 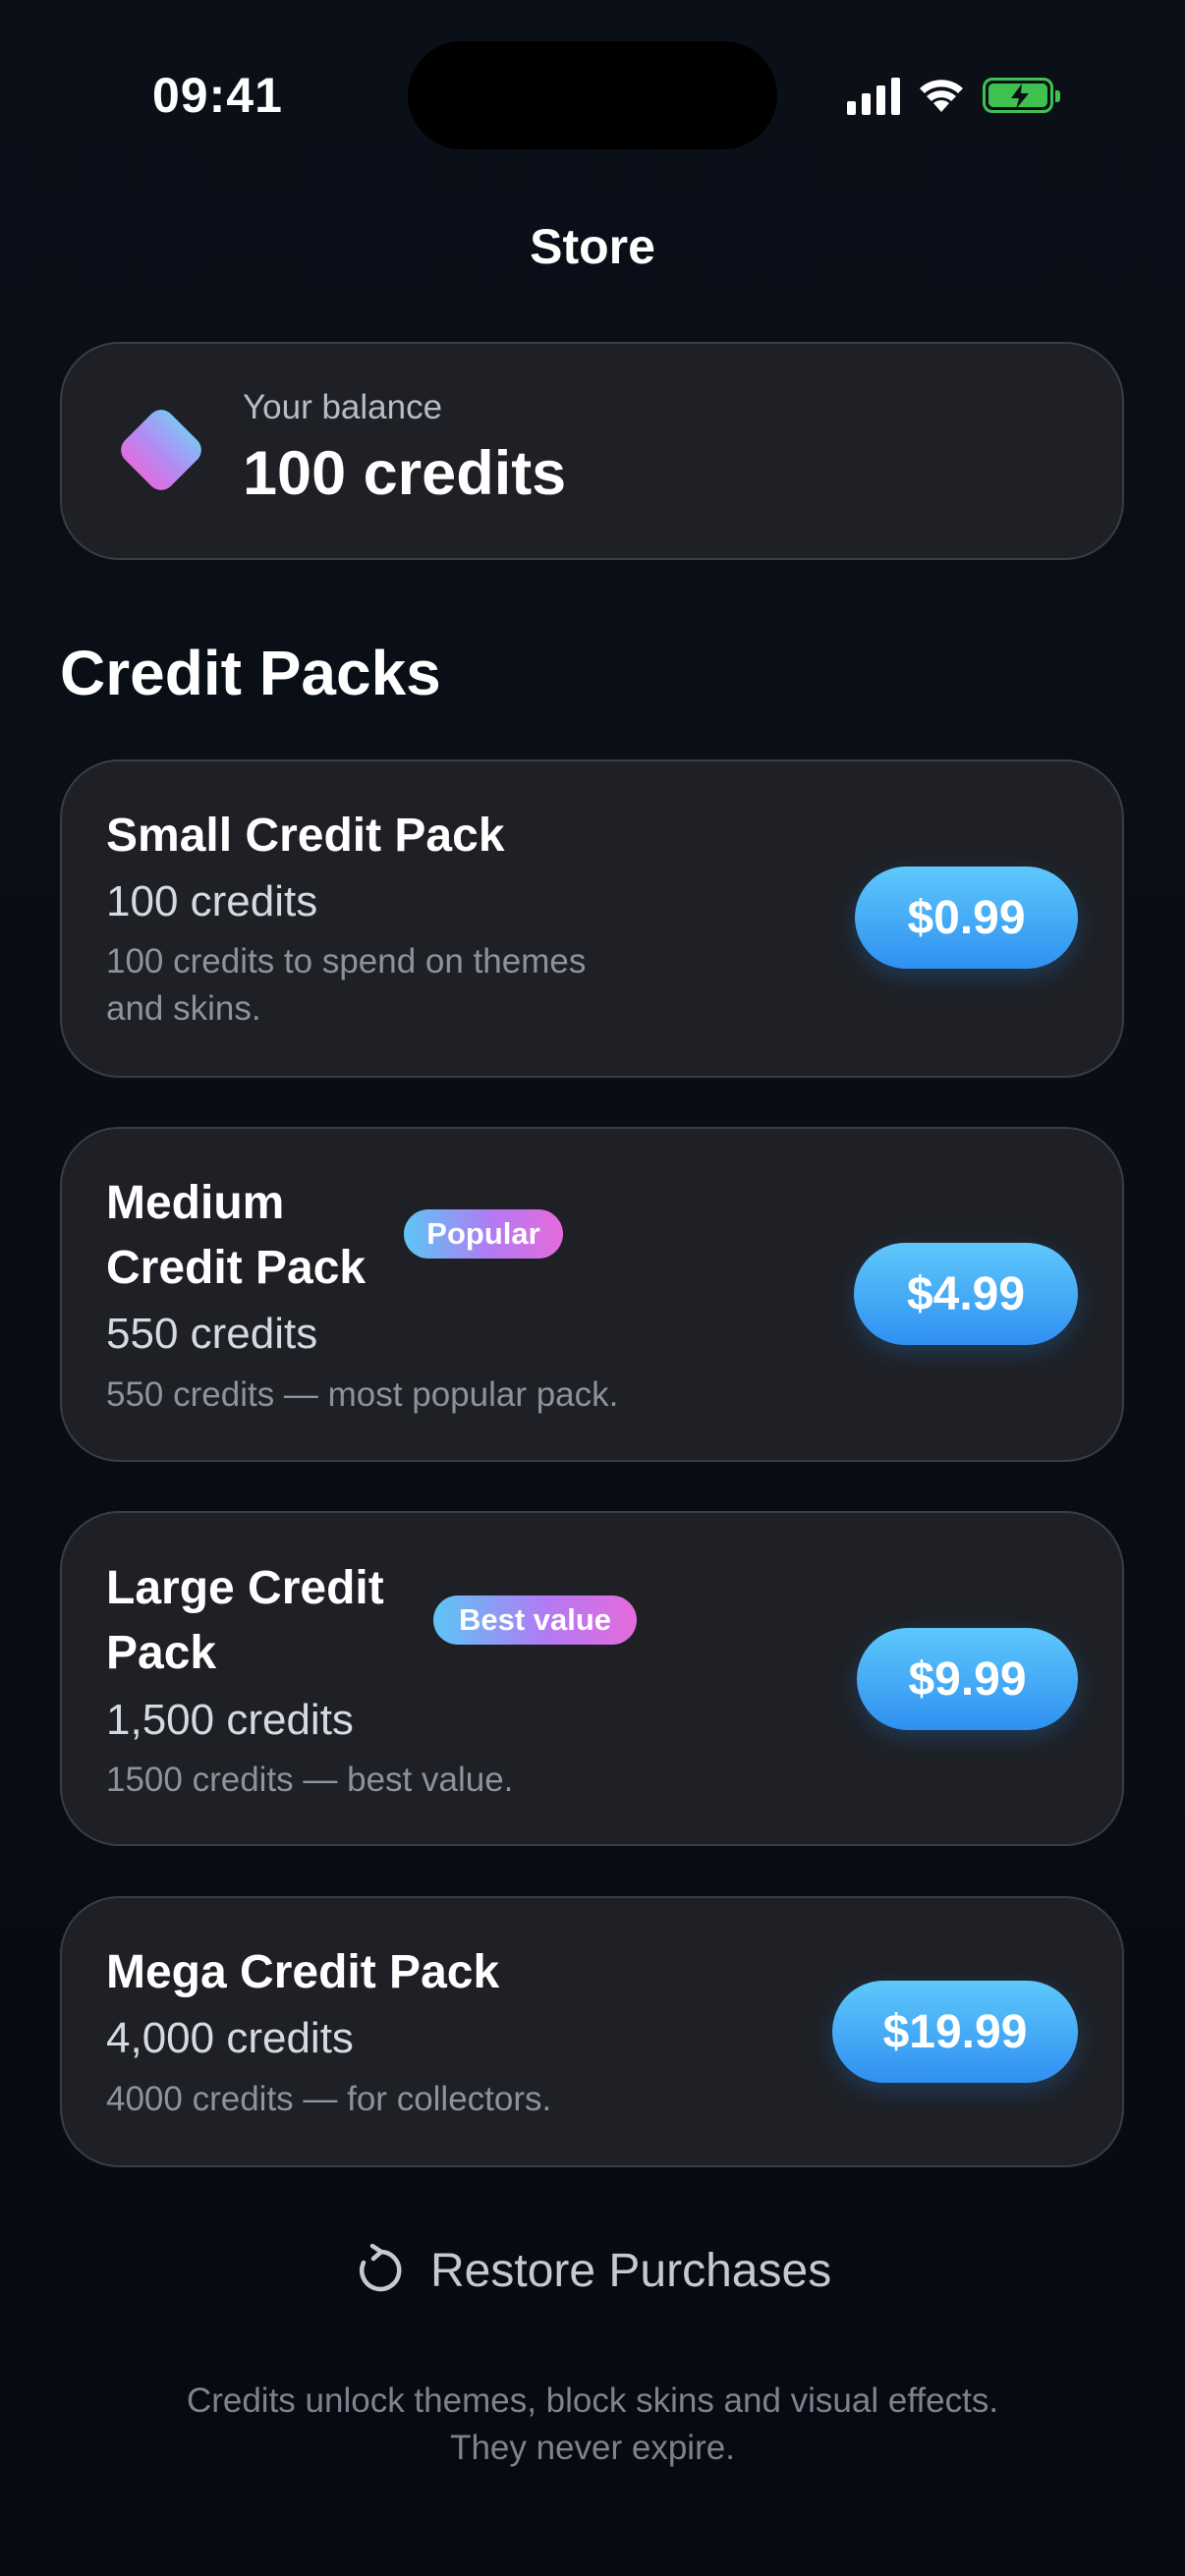 What do you see at coordinates (329, 2099) in the screenshot?
I see `pack-description: 4000 credits — for collectors.` at bounding box center [329, 2099].